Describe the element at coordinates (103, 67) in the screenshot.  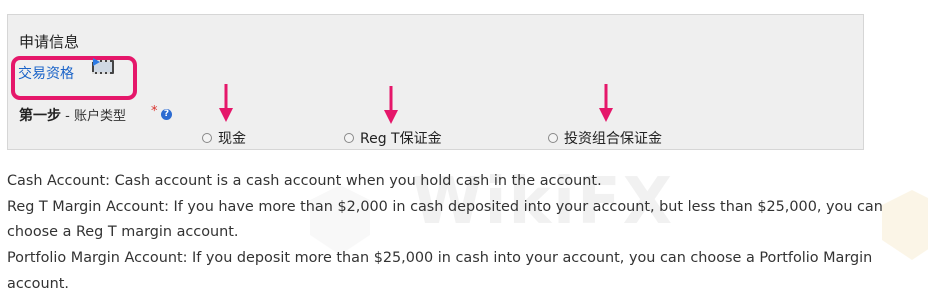
I see `video-icon` at that location.